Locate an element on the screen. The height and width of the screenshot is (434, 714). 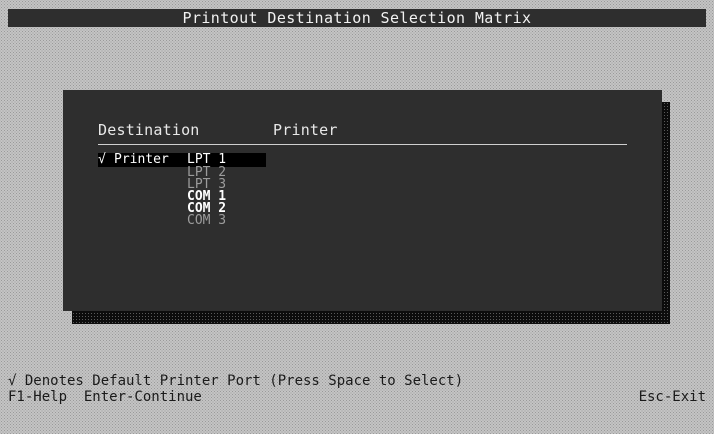
destination-item-com1: COM 1 is located at coordinates (182, 196).